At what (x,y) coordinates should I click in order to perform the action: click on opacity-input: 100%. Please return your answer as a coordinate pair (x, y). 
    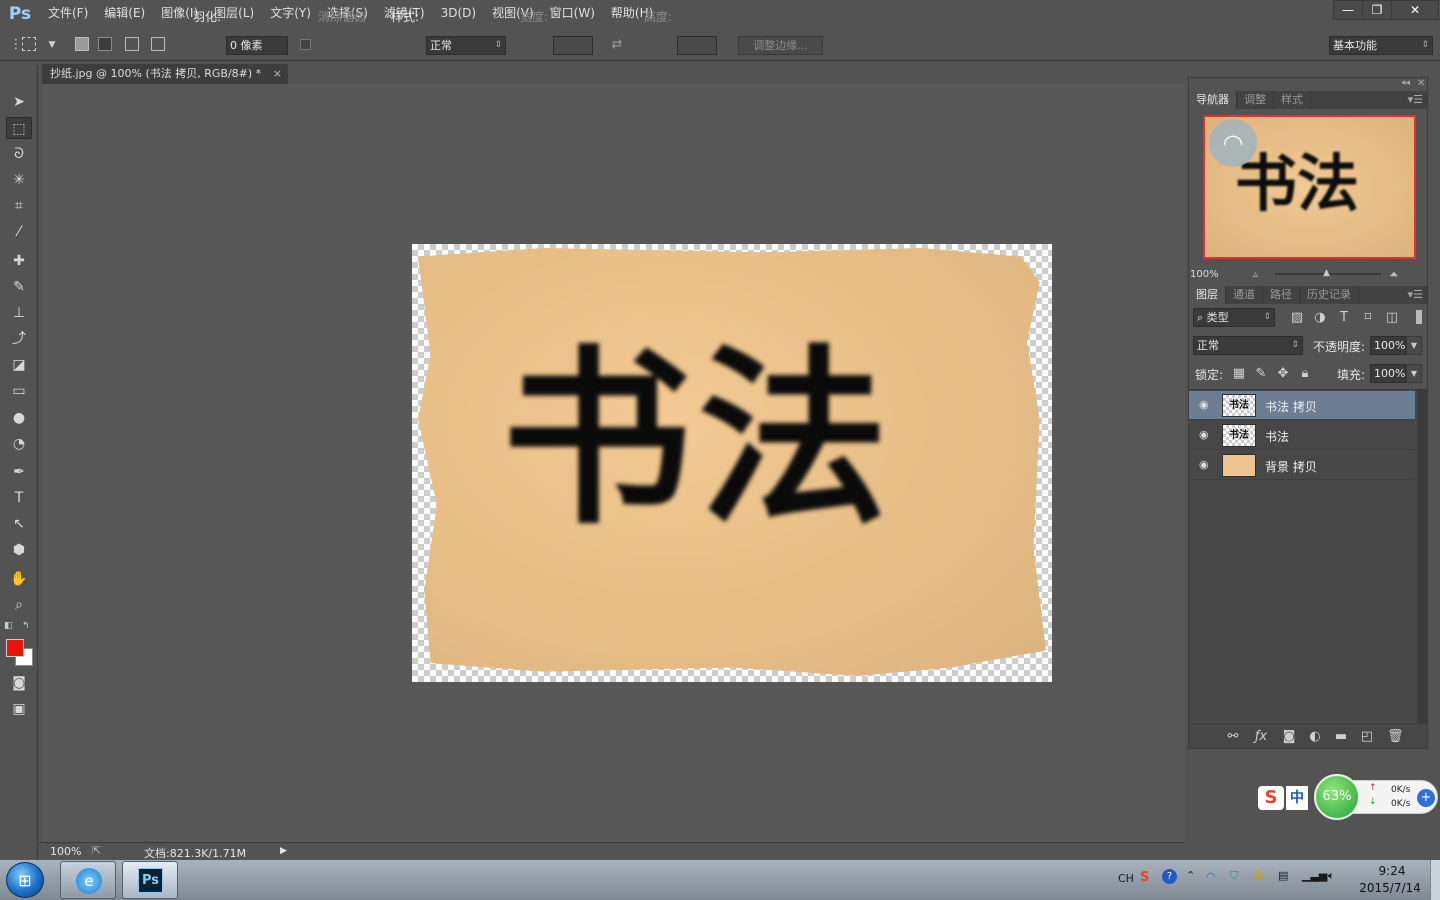
    Looking at the image, I should click on (1388, 345).